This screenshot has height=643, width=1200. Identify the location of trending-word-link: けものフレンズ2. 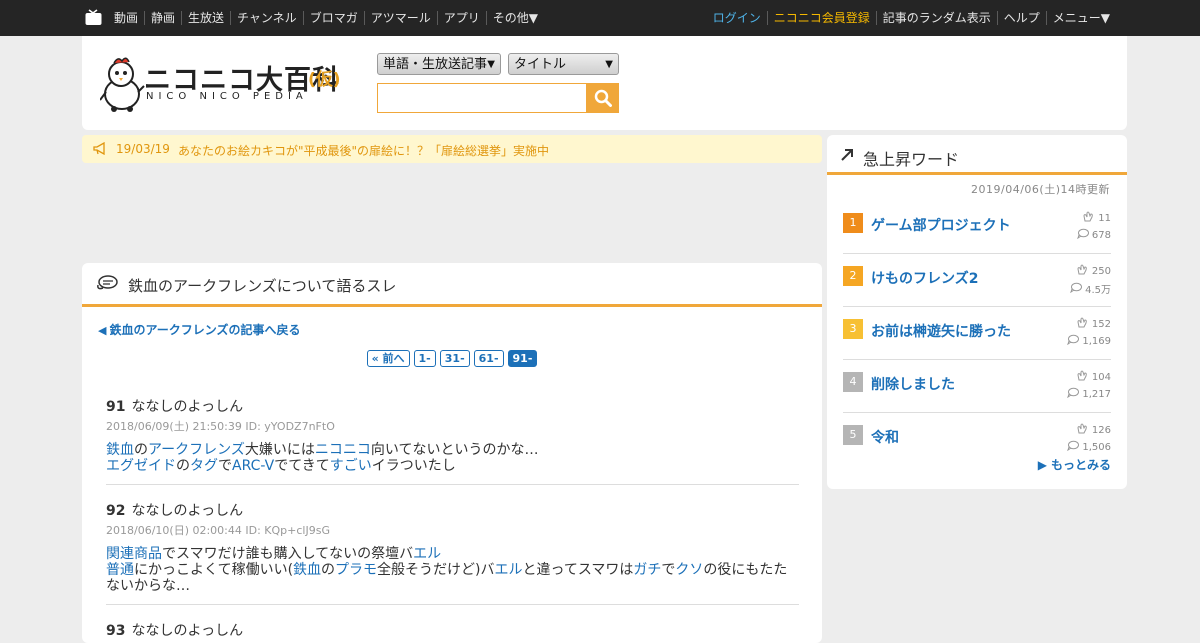
(924, 278).